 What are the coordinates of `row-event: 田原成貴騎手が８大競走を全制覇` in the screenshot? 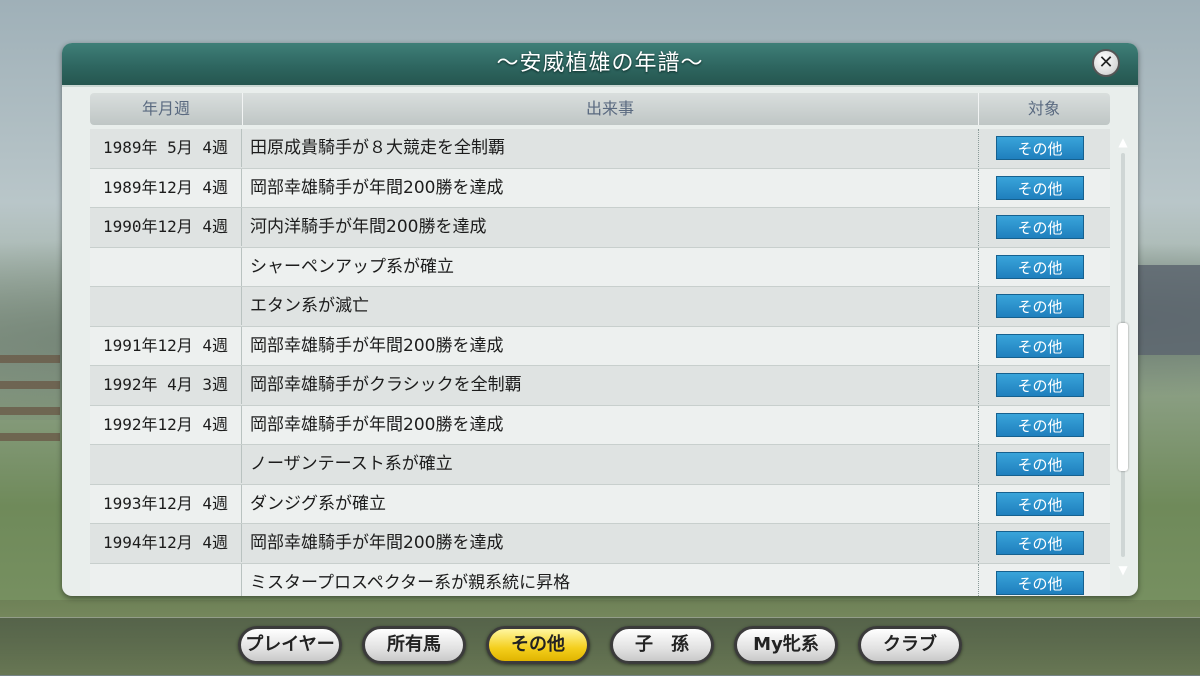 It's located at (377, 148).